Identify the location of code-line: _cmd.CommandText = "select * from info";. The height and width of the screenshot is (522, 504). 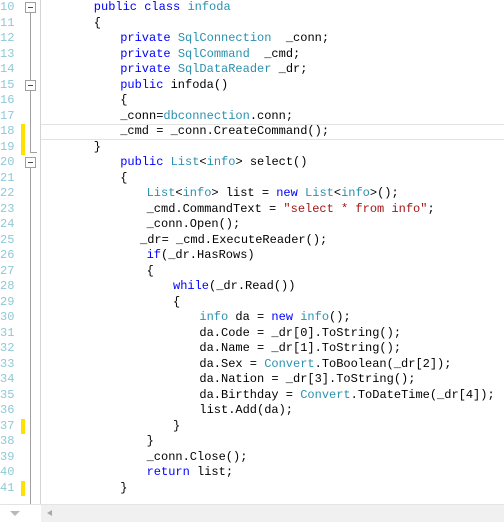
(291, 210).